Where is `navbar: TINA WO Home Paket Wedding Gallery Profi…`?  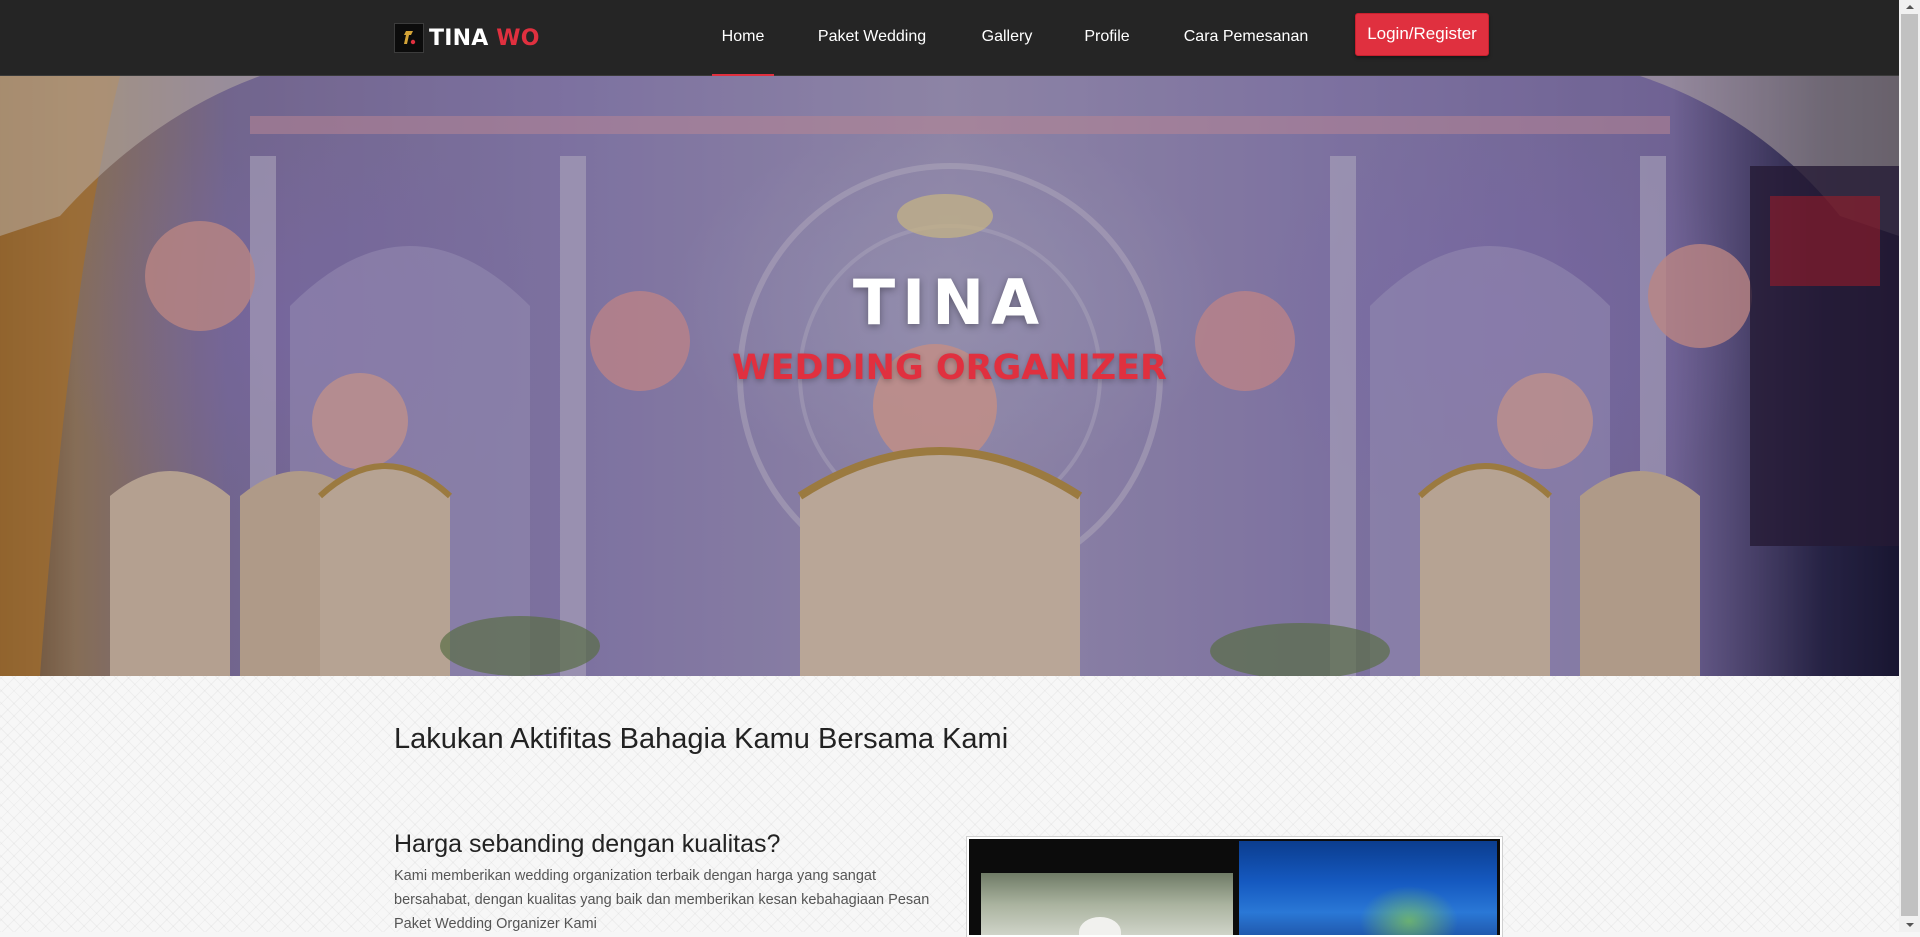 navbar: TINA WO Home Paket Wedding Gallery Profi… is located at coordinates (949, 38).